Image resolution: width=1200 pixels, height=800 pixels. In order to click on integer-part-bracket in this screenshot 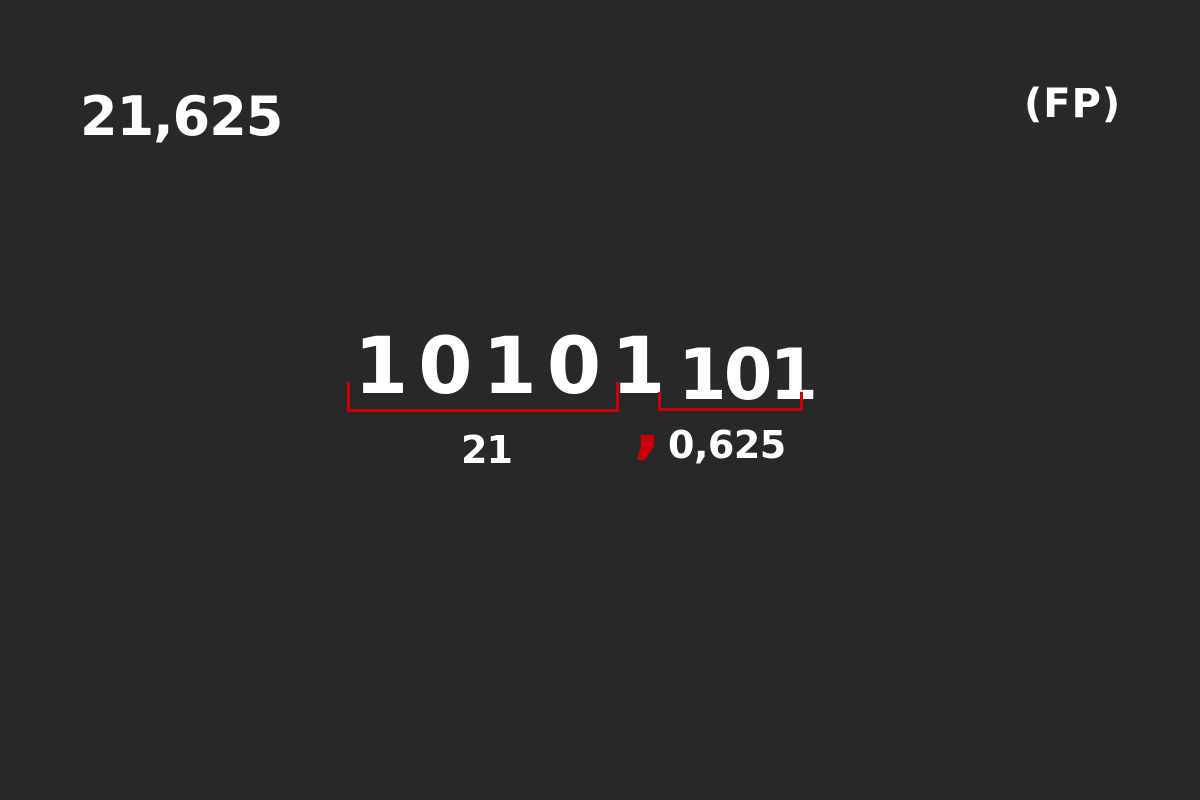, I will do `click(483, 397)`.